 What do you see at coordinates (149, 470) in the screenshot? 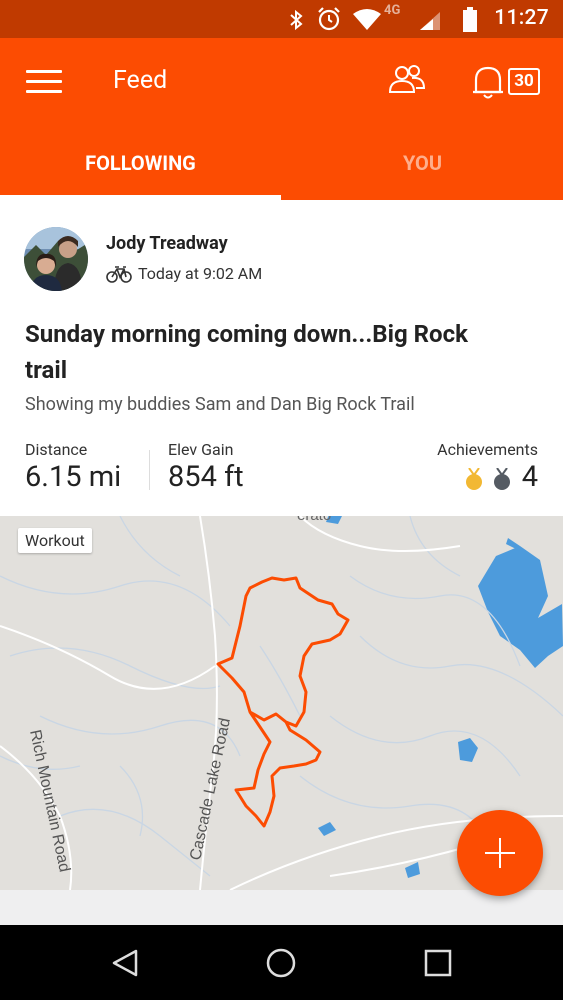
I see `stat-divider` at bounding box center [149, 470].